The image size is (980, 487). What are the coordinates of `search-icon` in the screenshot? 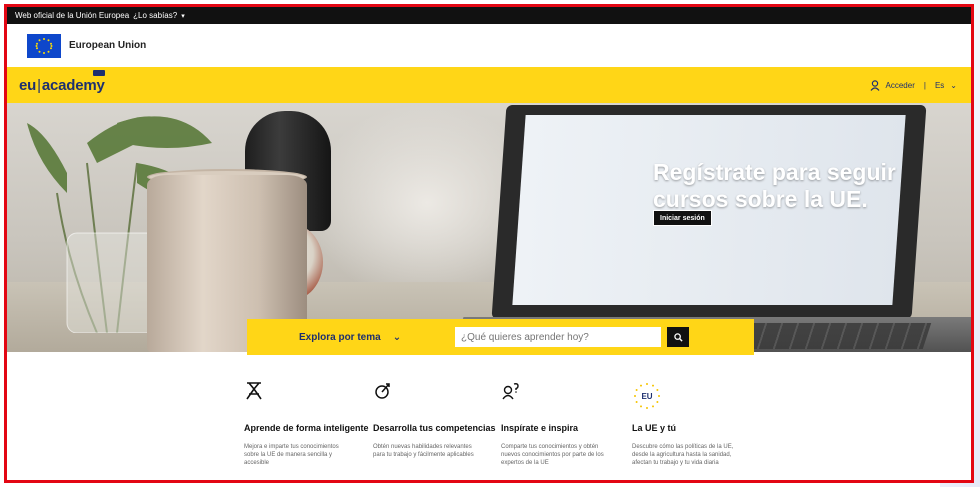 It's located at (678, 337).